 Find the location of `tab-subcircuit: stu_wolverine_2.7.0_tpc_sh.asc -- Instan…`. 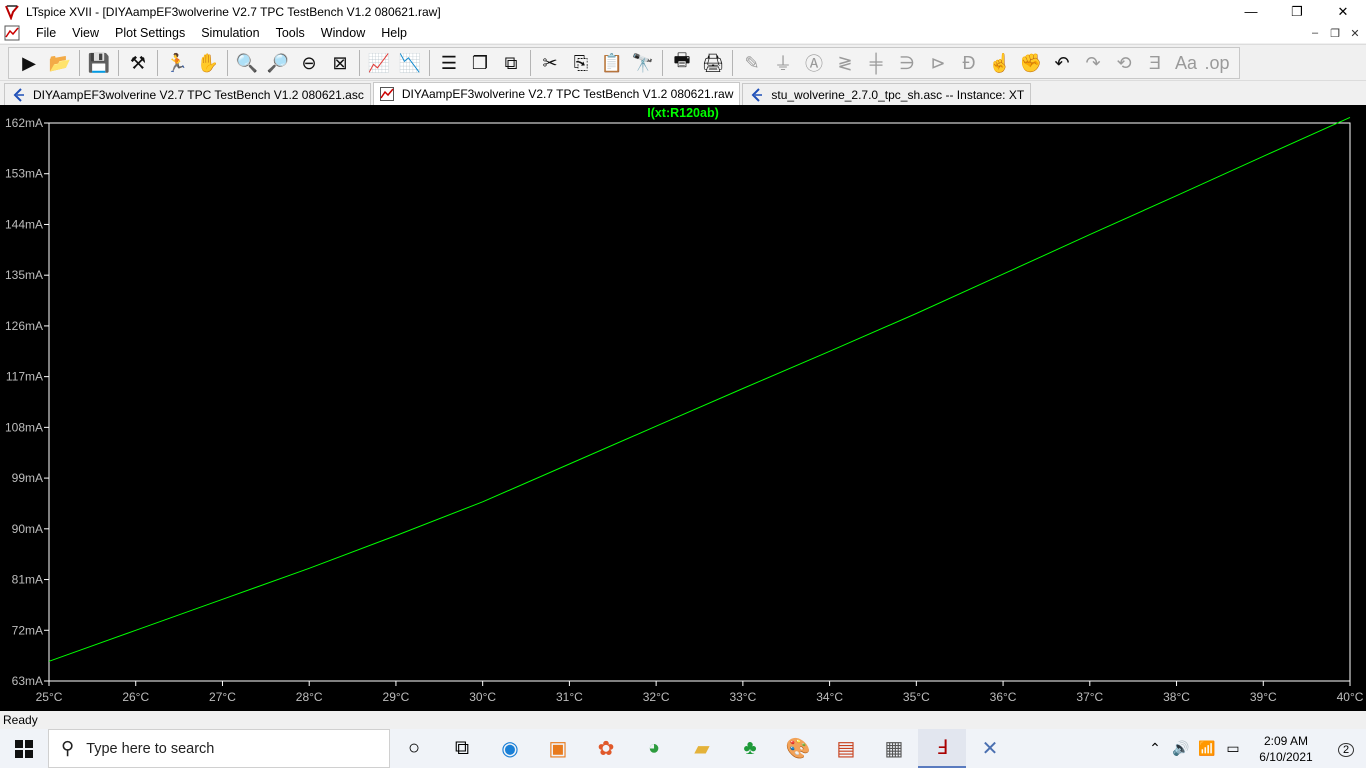

tab-subcircuit: stu_wolverine_2.7.0_tpc_sh.asc -- Instan… is located at coordinates (887, 94).